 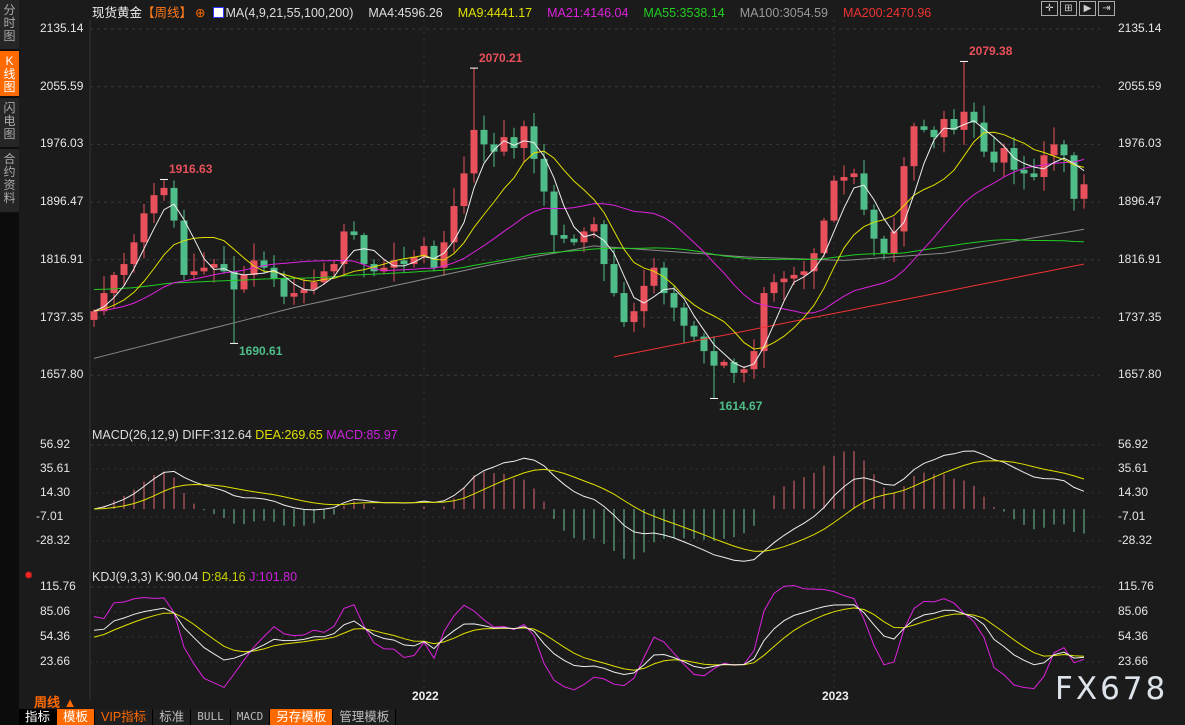 What do you see at coordinates (1135, 540) in the screenshot?
I see `macd-axis-right-label: -28.32` at bounding box center [1135, 540].